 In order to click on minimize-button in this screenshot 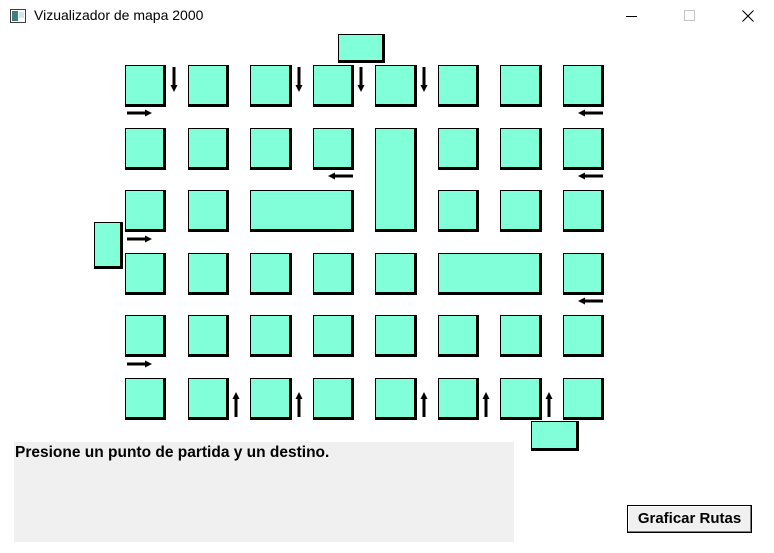, I will do `click(632, 16)`.